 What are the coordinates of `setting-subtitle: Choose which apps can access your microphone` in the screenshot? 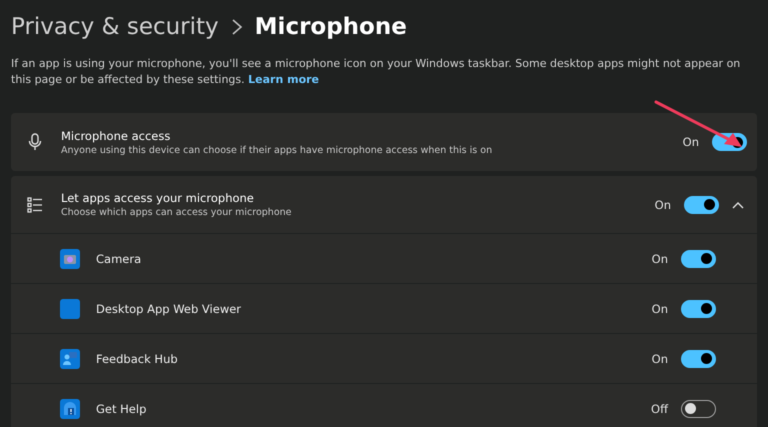 It's located at (176, 212).